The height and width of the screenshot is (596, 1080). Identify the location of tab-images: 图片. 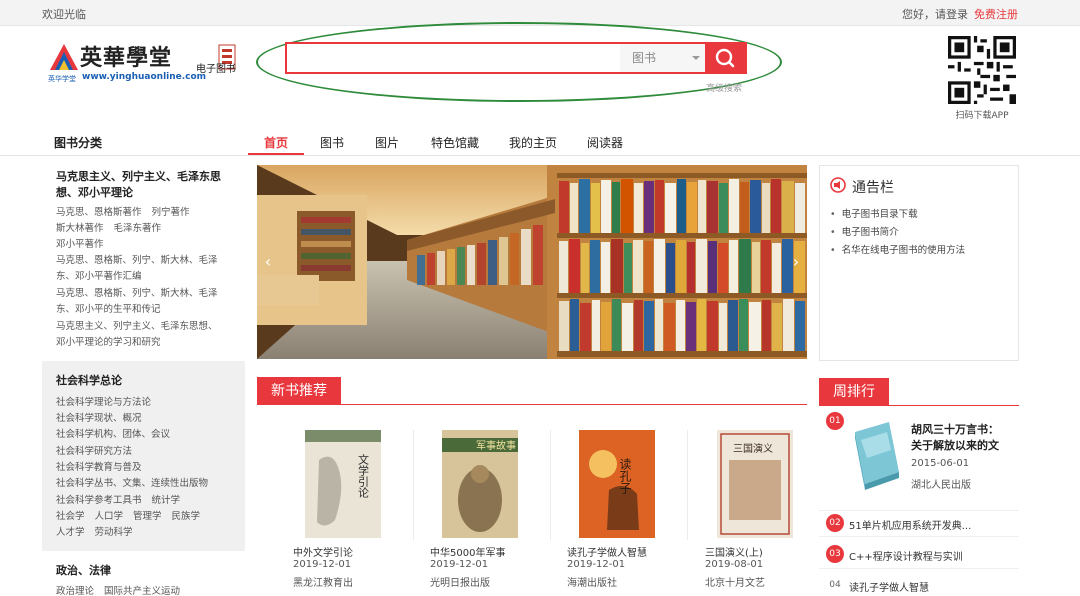
(387, 142).